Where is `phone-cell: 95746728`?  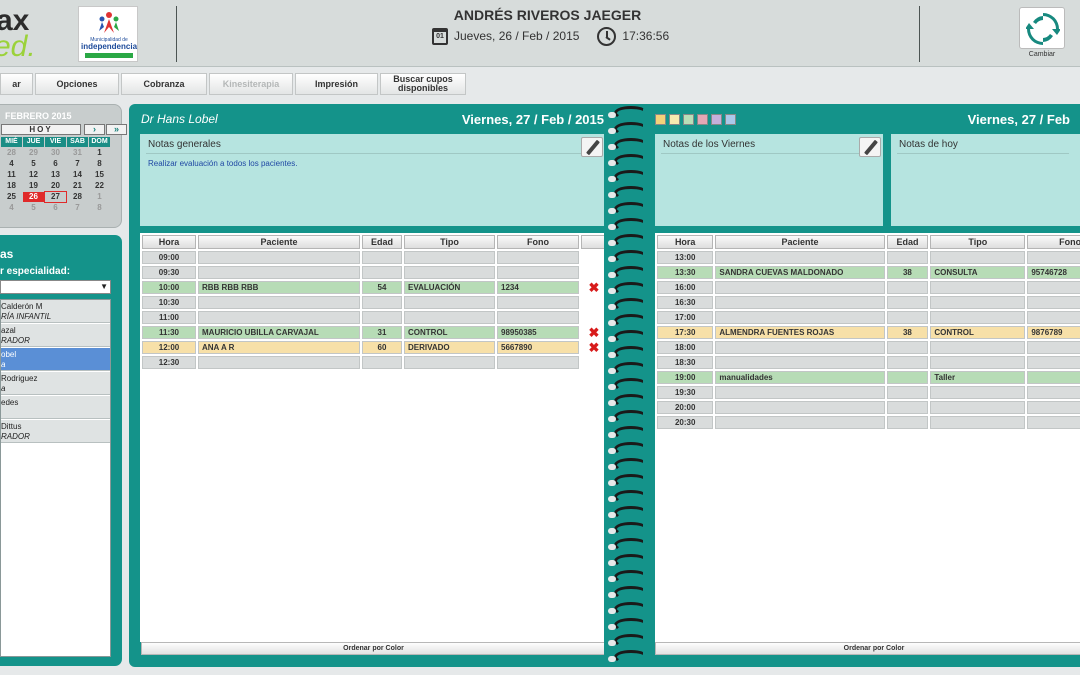
phone-cell: 95746728 is located at coordinates (1053, 272).